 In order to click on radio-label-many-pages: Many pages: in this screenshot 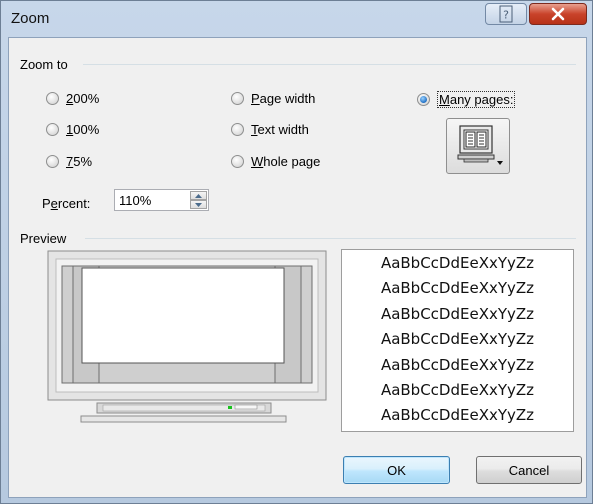, I will do `click(476, 99)`.